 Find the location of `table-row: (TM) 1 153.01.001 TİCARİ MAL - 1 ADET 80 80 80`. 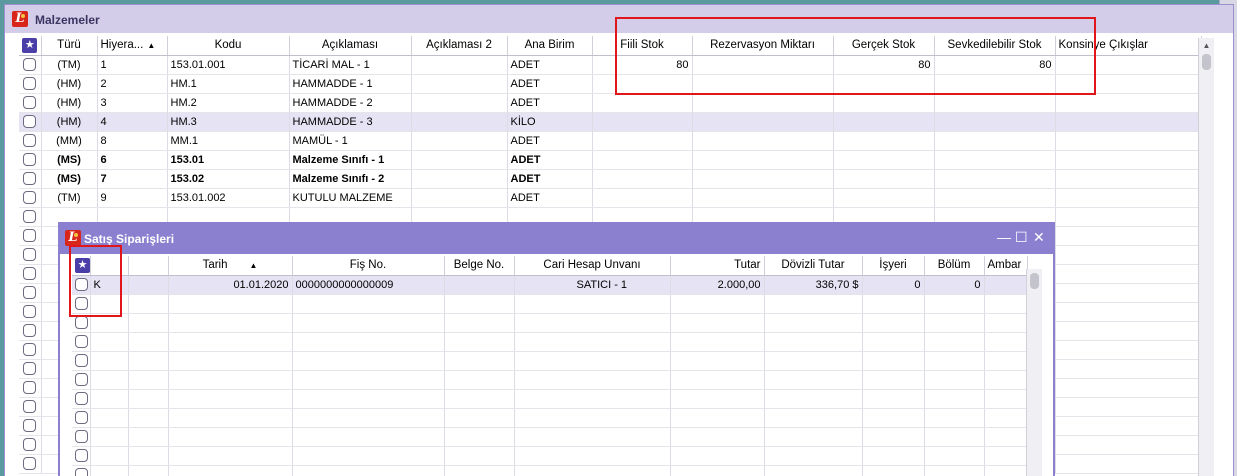

table-row: (TM) 1 153.01.001 TİCARİ MAL - 1 ADET 80 80 80 is located at coordinates (610, 65).